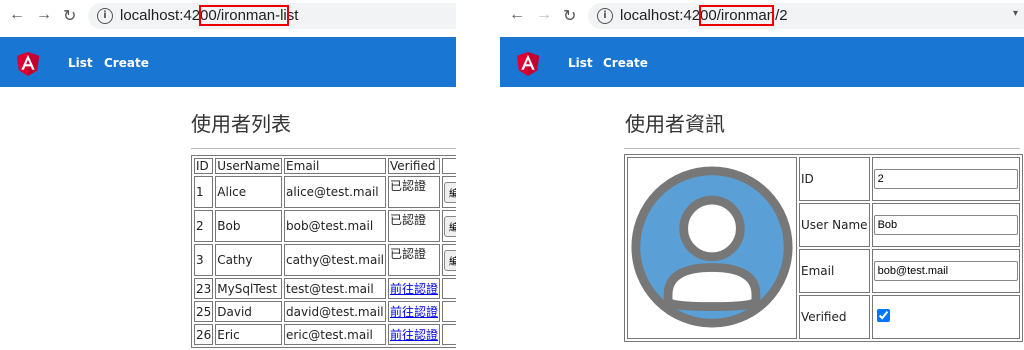  I want to click on email-input, so click(945, 271).